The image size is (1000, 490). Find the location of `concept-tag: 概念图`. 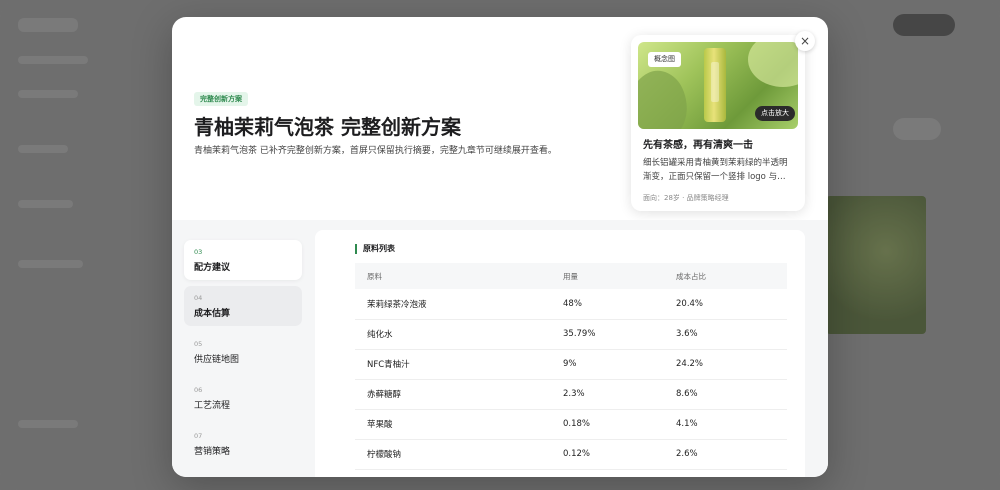

concept-tag: 概念图 is located at coordinates (664, 59).